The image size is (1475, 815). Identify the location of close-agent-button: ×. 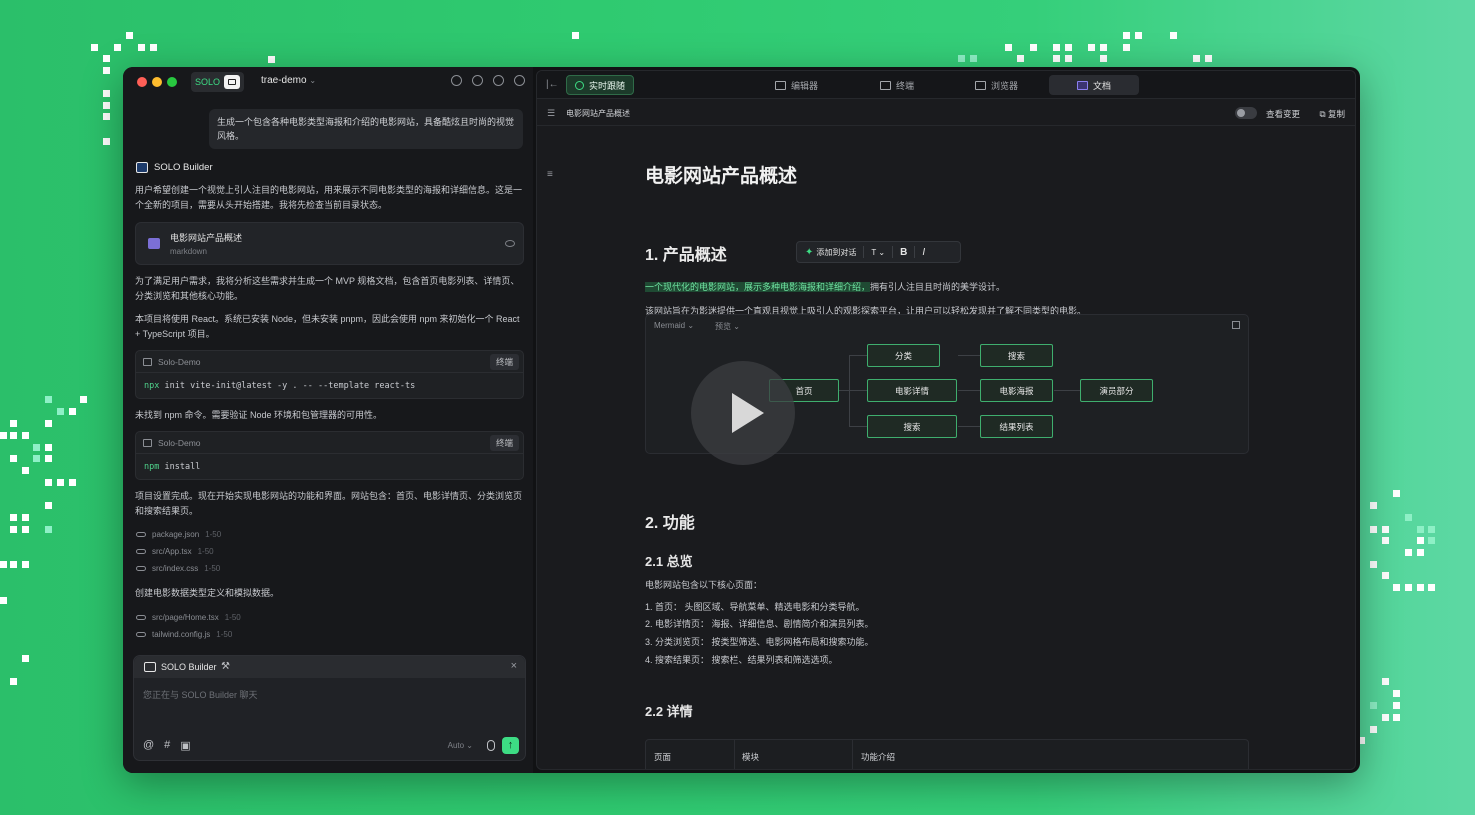
(514, 666).